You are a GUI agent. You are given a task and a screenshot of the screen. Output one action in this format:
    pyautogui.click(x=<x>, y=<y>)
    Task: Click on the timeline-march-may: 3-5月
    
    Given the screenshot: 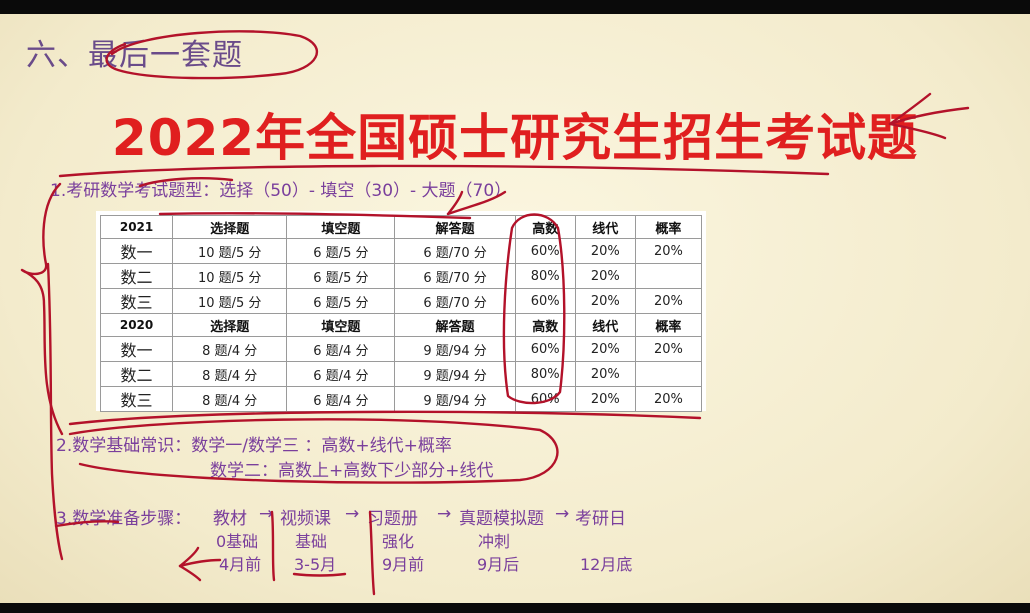 What is the action you would take?
    pyautogui.click(x=315, y=564)
    